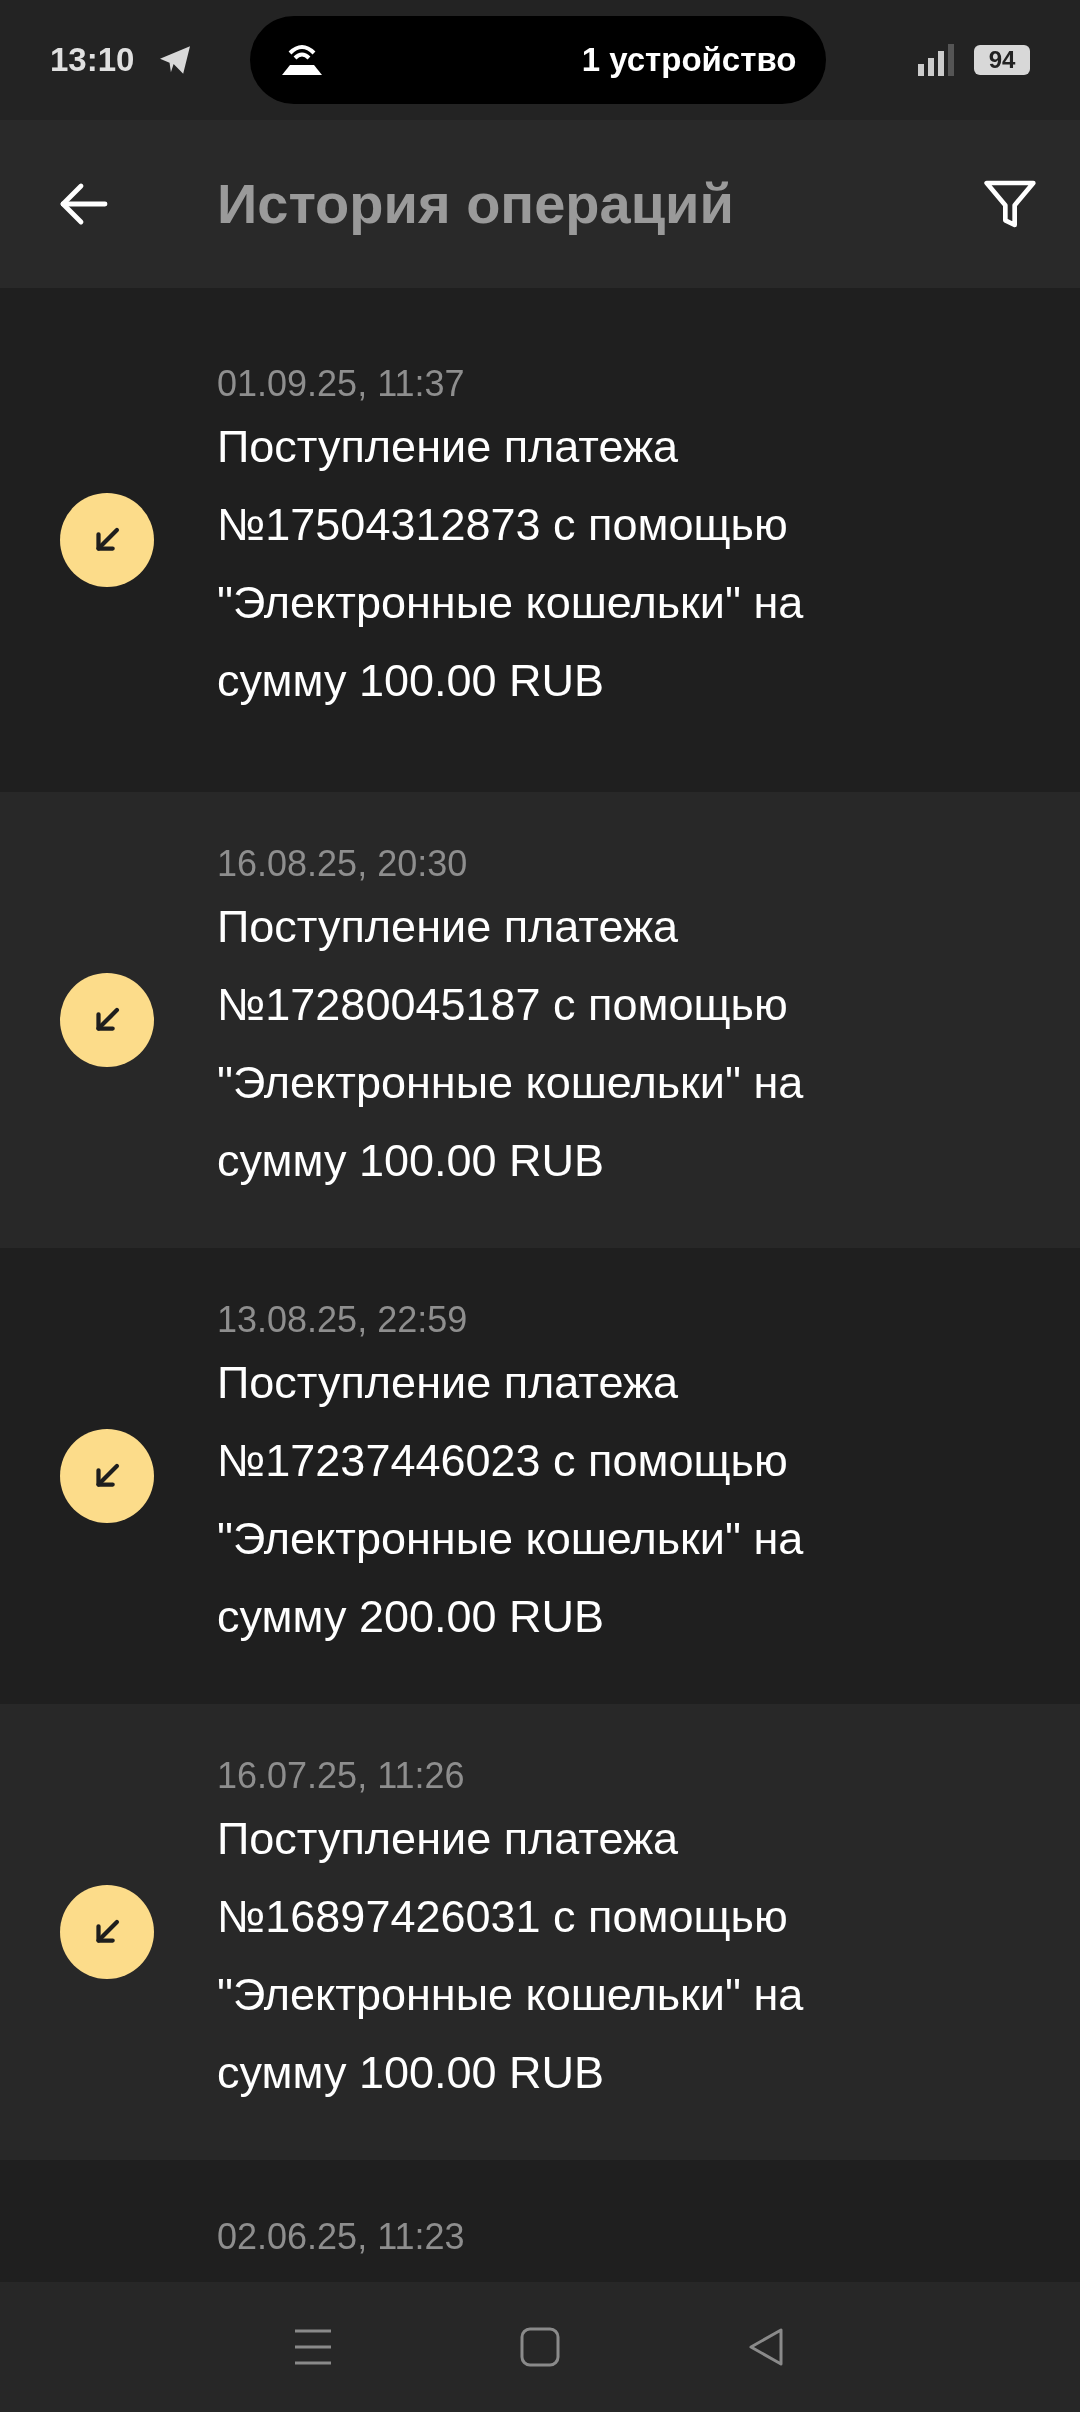 The image size is (1080, 2412). What do you see at coordinates (689, 60) in the screenshot?
I see `hotspot-label: 1 устройство` at bounding box center [689, 60].